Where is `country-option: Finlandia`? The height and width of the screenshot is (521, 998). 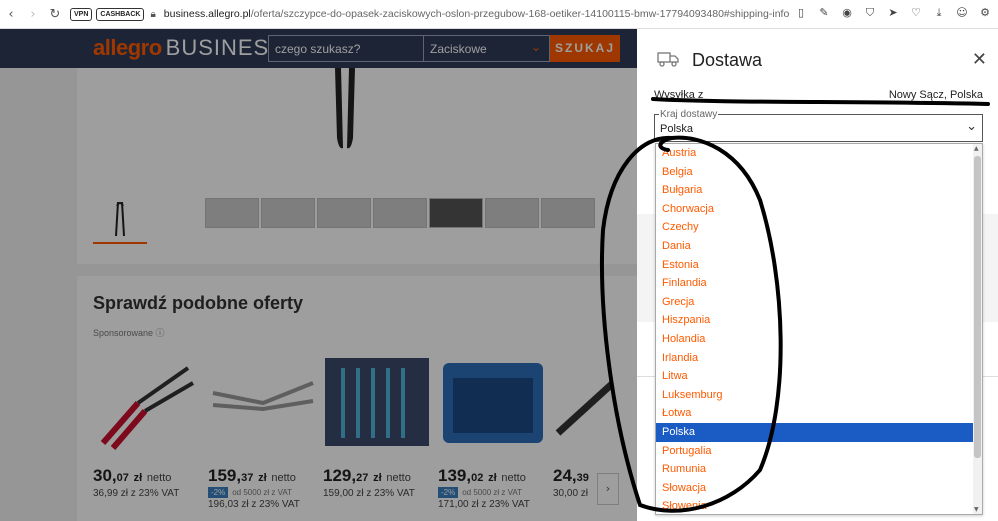 country-option: Finlandia is located at coordinates (819, 283).